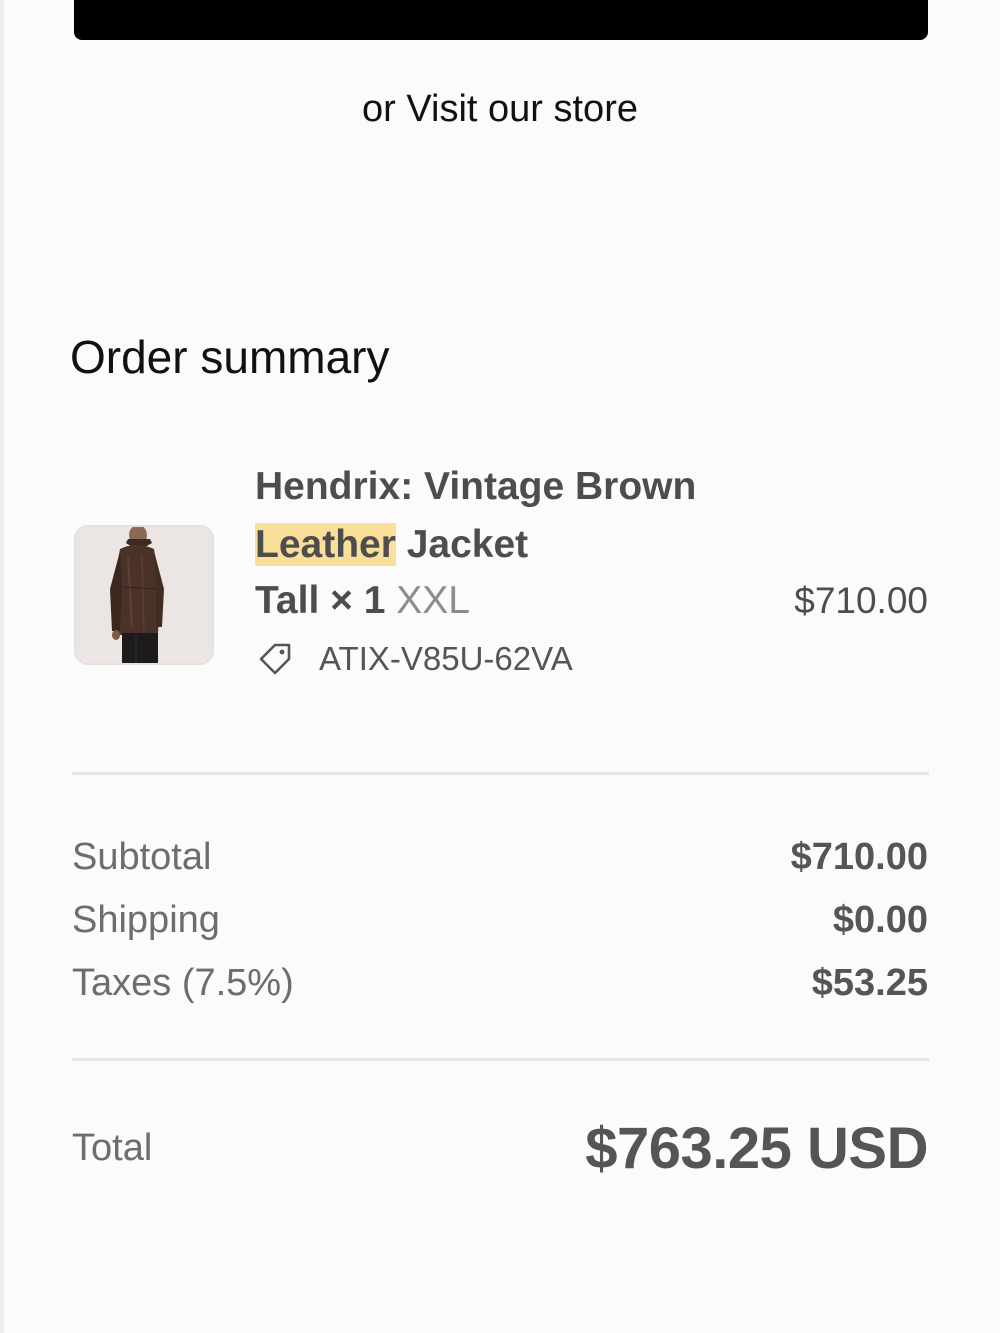  Describe the element at coordinates (433, 600) in the screenshot. I see `item-size: XXL` at that location.